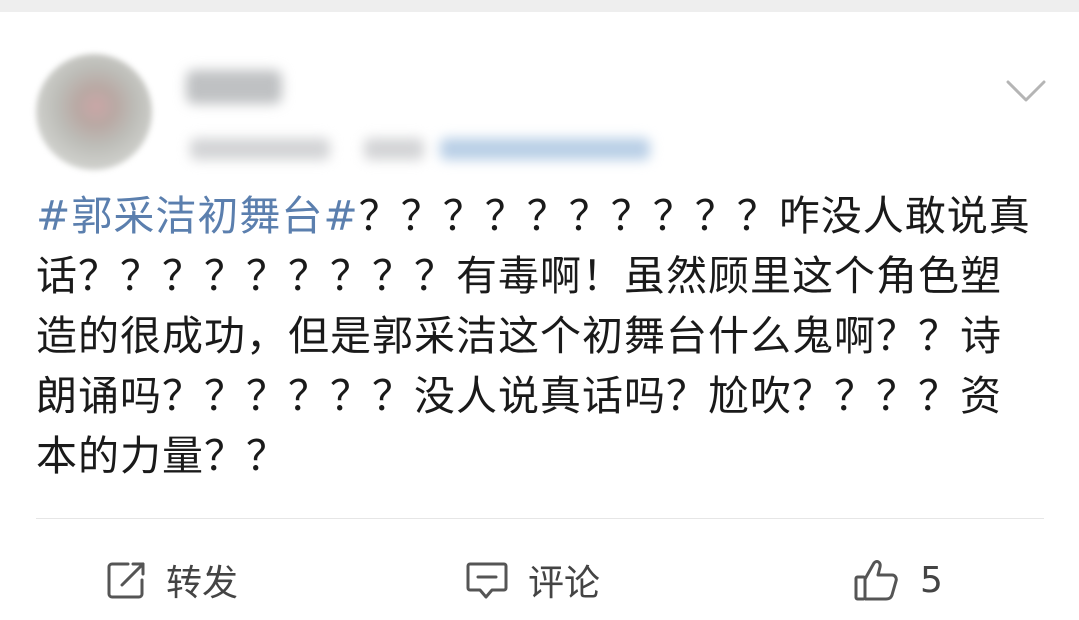 The width and height of the screenshot is (1079, 620). Describe the element at coordinates (539, 6) in the screenshot. I see `top-separator-strip` at that location.